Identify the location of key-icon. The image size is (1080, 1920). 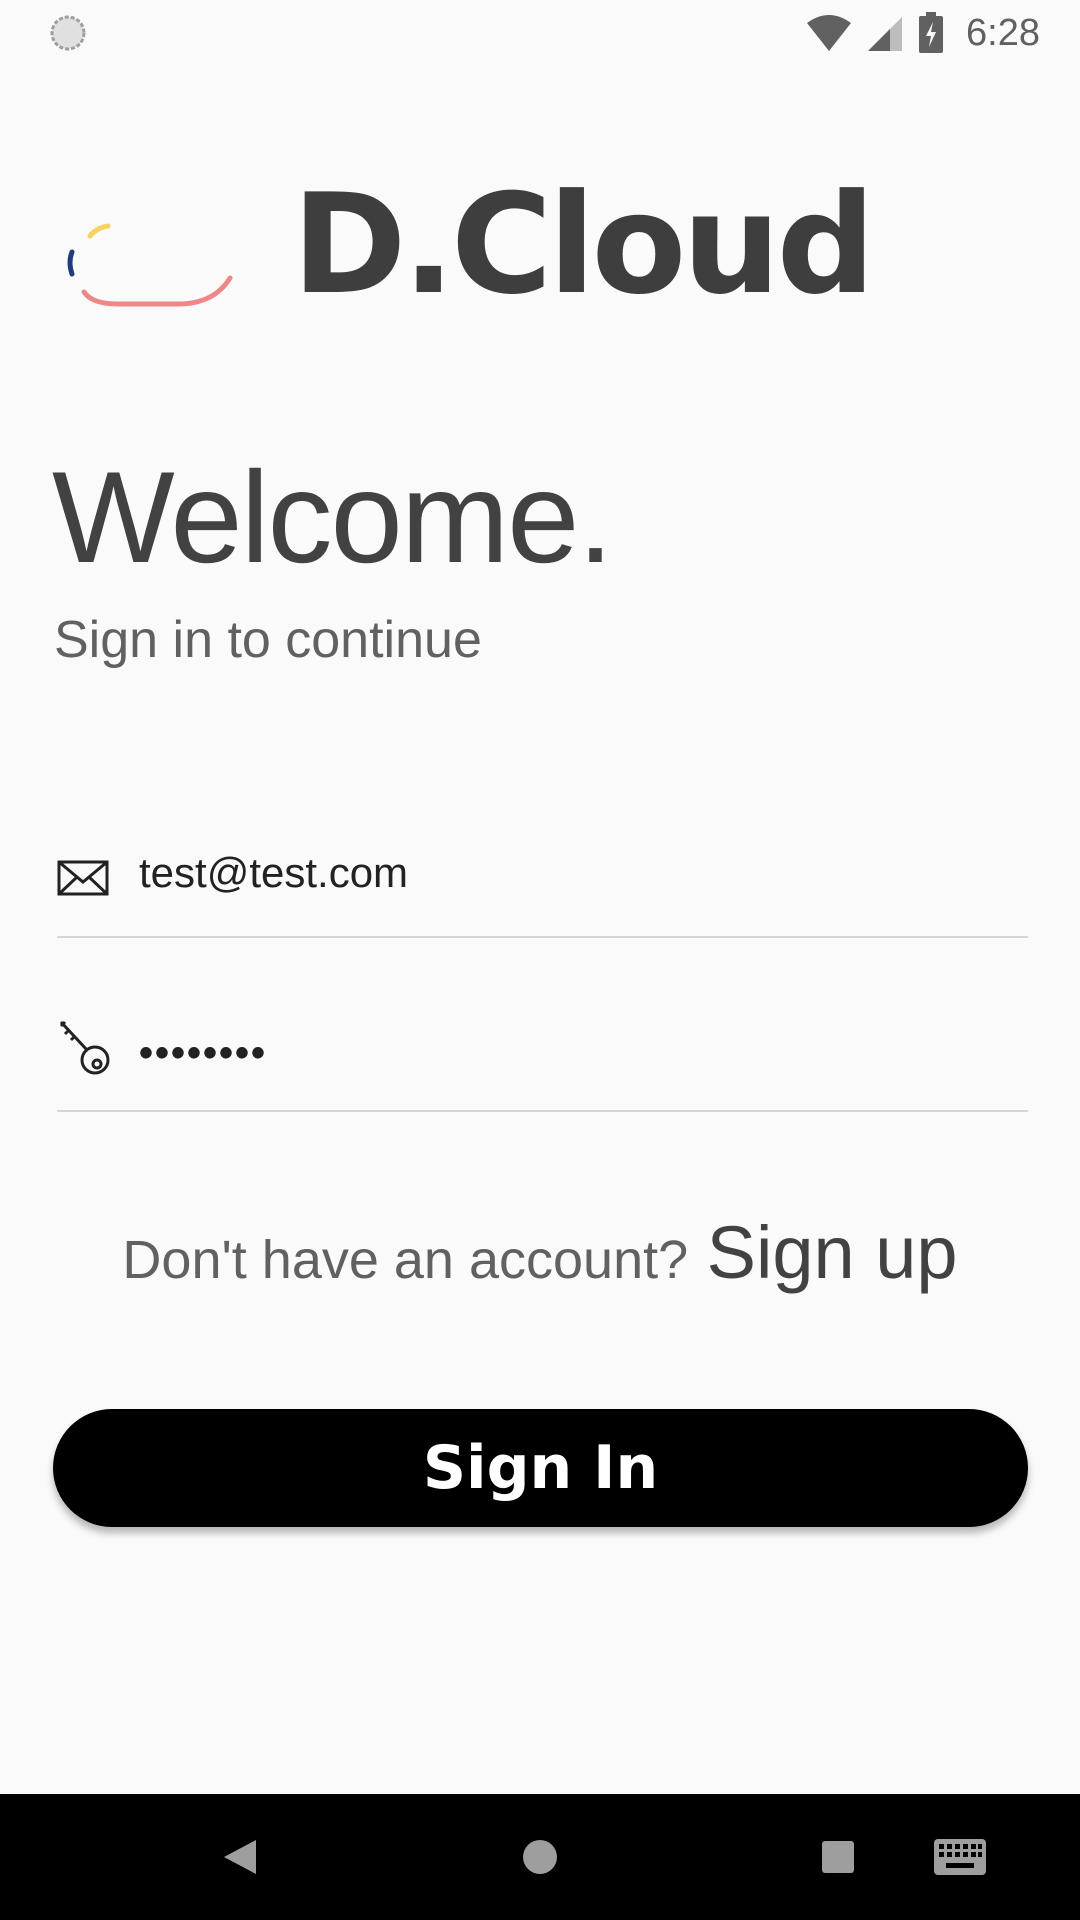
(84, 1047).